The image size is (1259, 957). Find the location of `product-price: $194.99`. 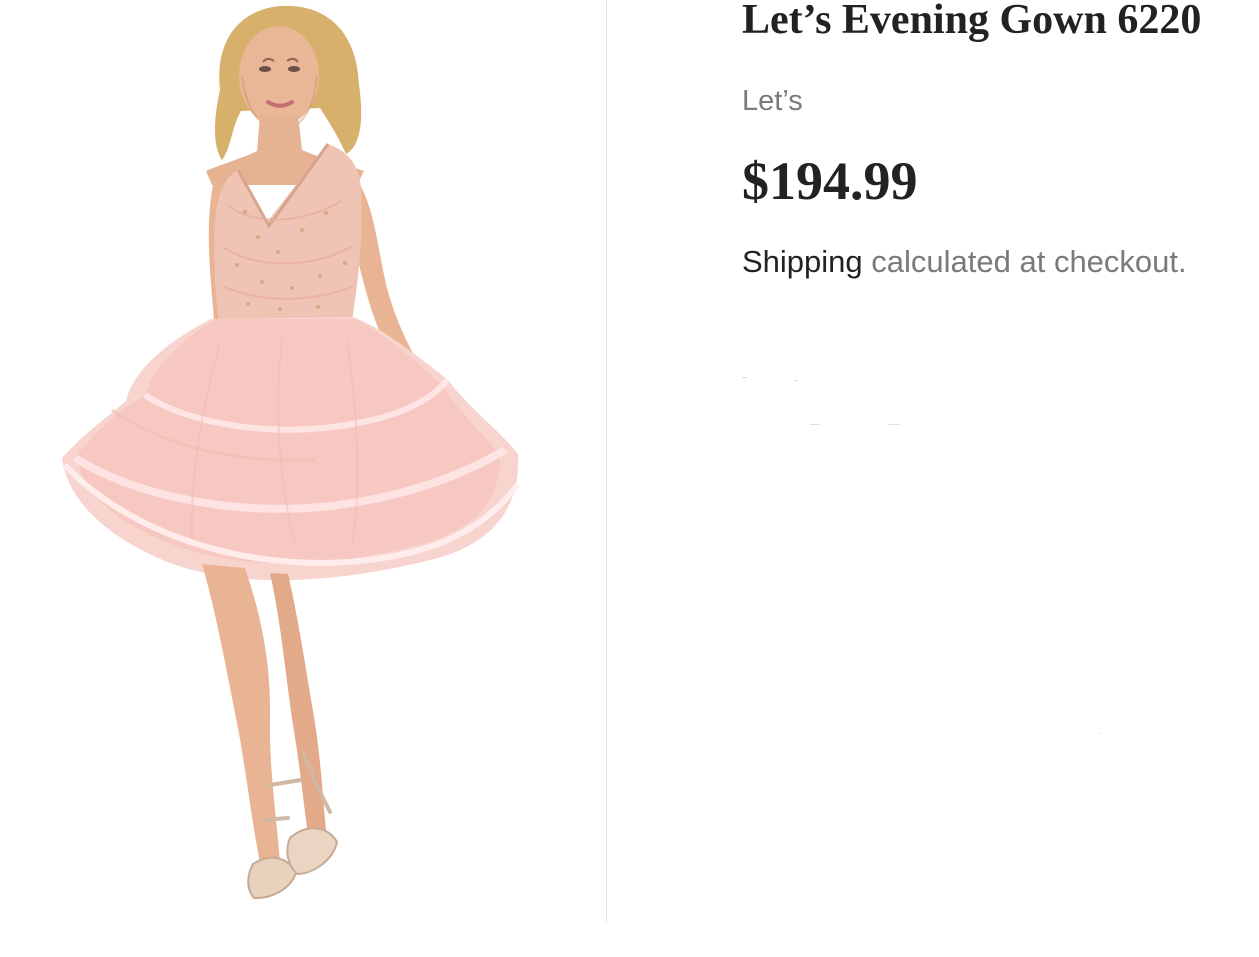

product-price: $194.99 is located at coordinates (830, 181).